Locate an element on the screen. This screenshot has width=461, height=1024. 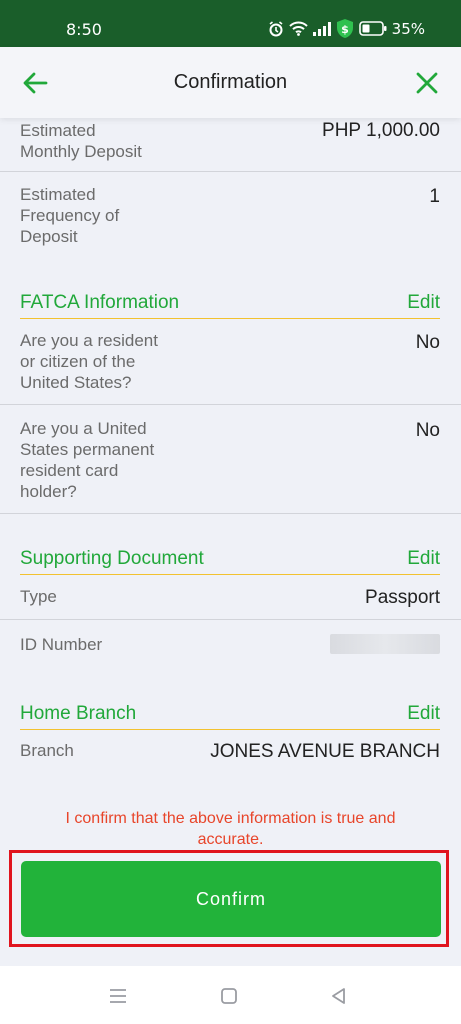
confirm-button: Confirm is located at coordinates (231, 899).